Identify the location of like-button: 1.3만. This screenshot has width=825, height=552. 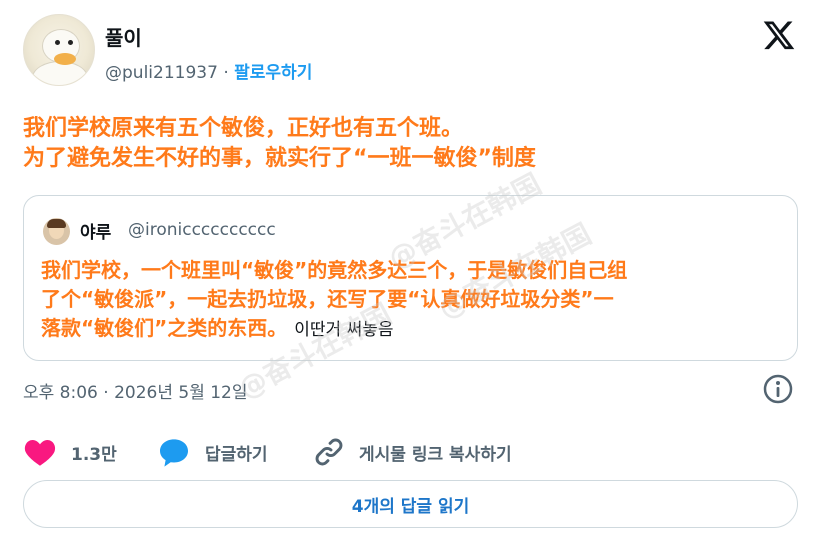
(70, 452).